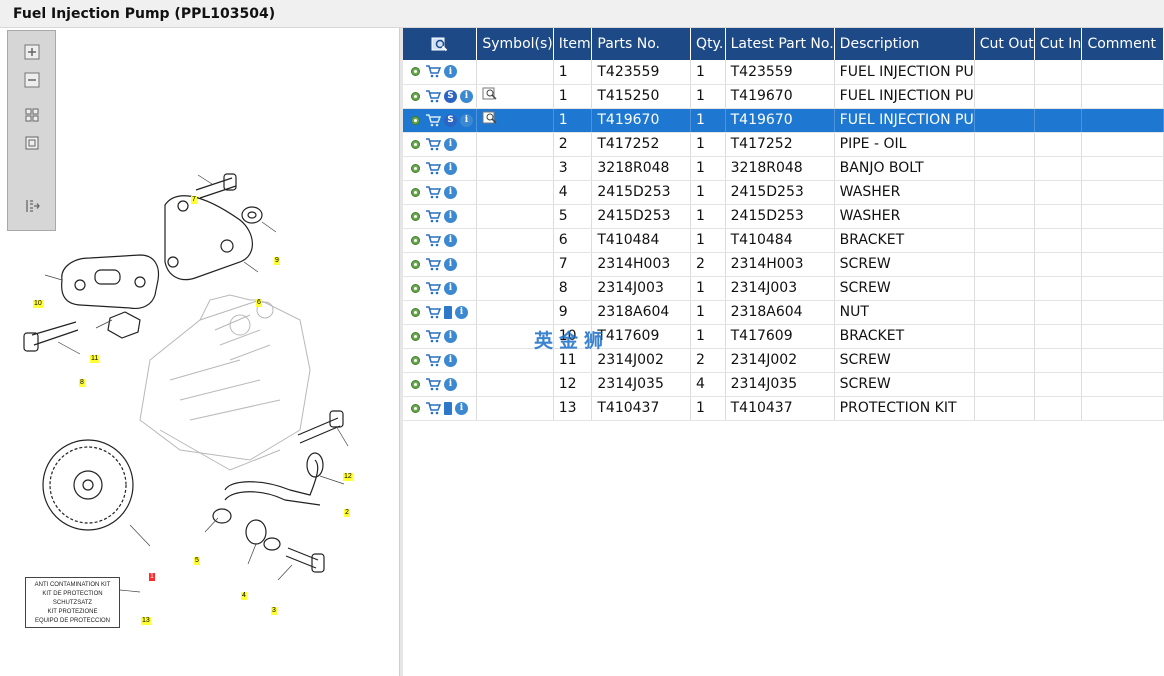  Describe the element at coordinates (904, 44) in the screenshot. I see `column-header-description: Description` at that location.